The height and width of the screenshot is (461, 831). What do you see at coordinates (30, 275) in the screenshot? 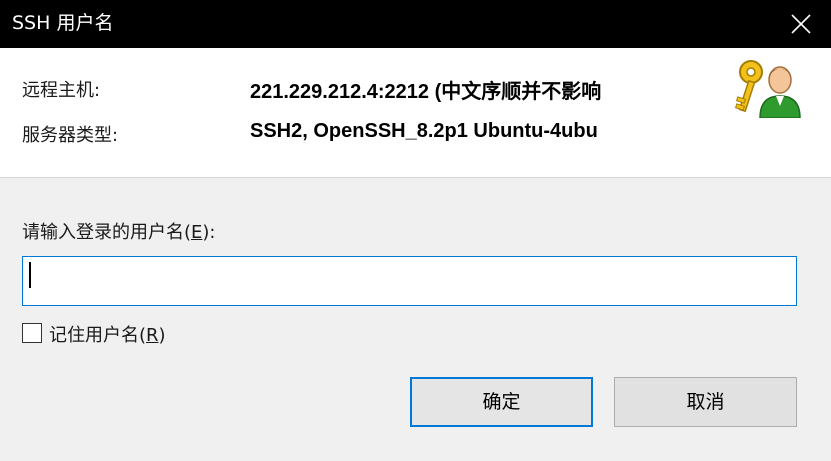
I see `text-caret` at bounding box center [30, 275].